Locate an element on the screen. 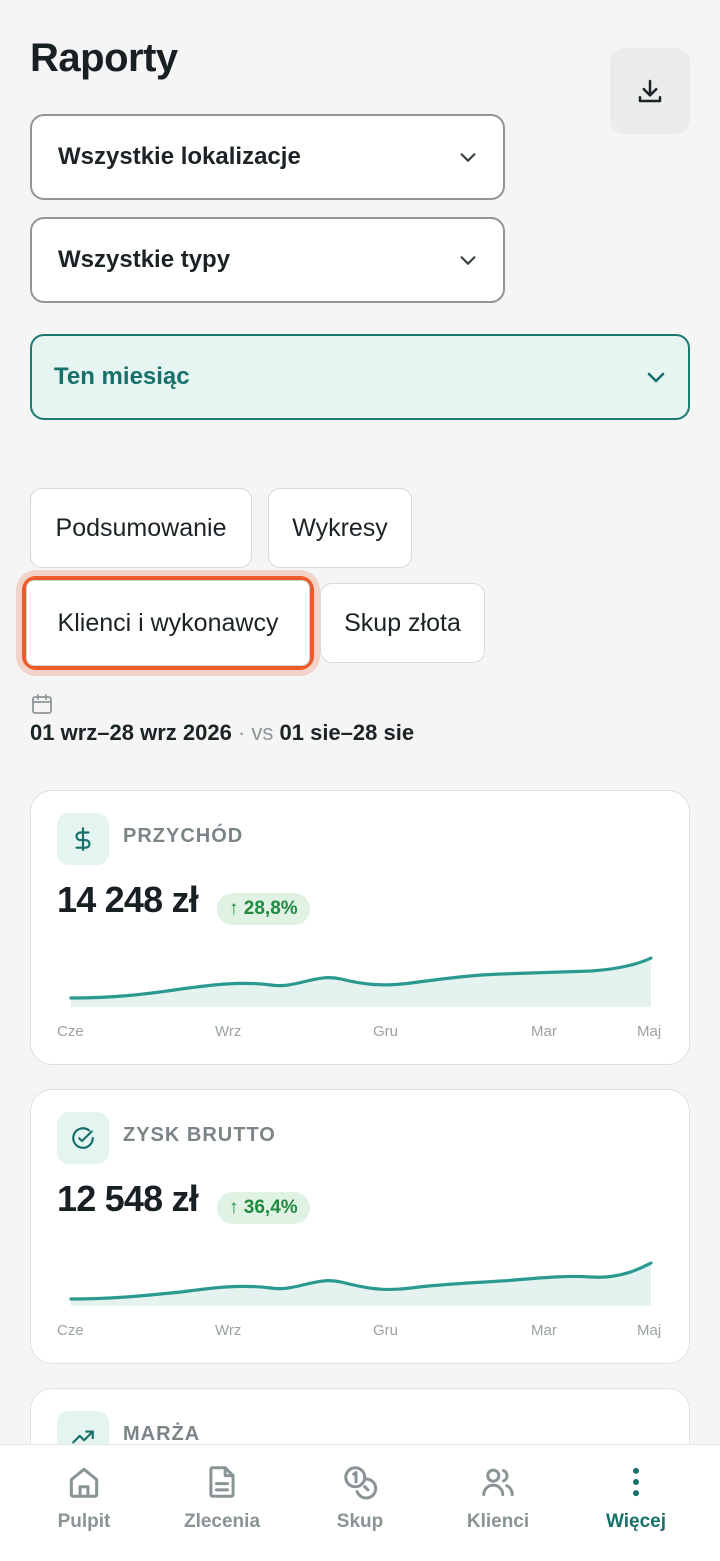 The image size is (720, 1561). document-icon is located at coordinates (222, 1482).